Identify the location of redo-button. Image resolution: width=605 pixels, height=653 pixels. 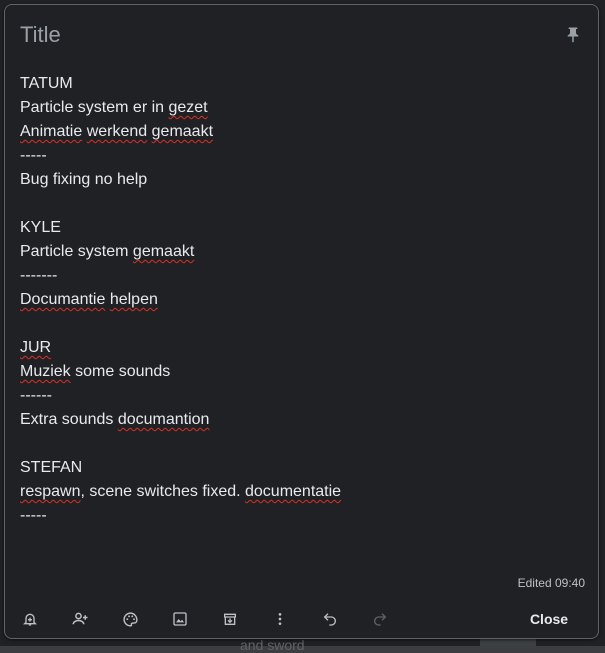
(380, 619).